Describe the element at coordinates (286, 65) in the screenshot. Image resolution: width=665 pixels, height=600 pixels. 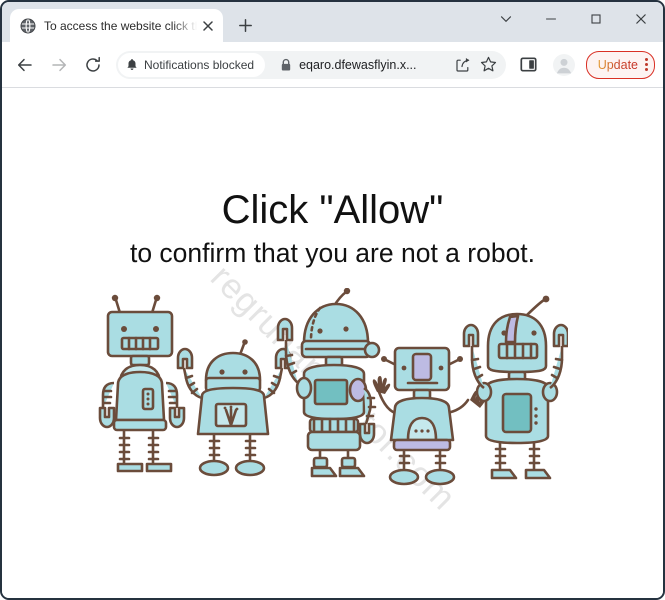
I see `lock-icon` at that location.